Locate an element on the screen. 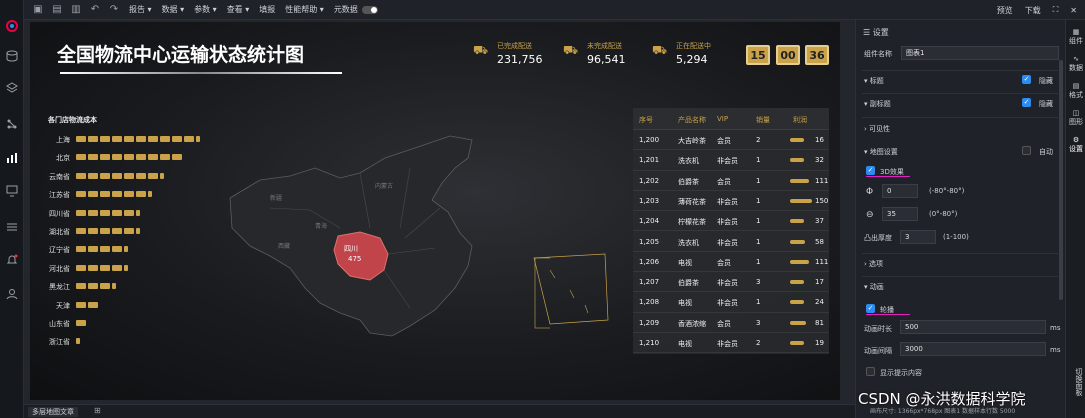 The image size is (1085, 418). section-subtitle: ▾ 副标题 is located at coordinates (877, 104).